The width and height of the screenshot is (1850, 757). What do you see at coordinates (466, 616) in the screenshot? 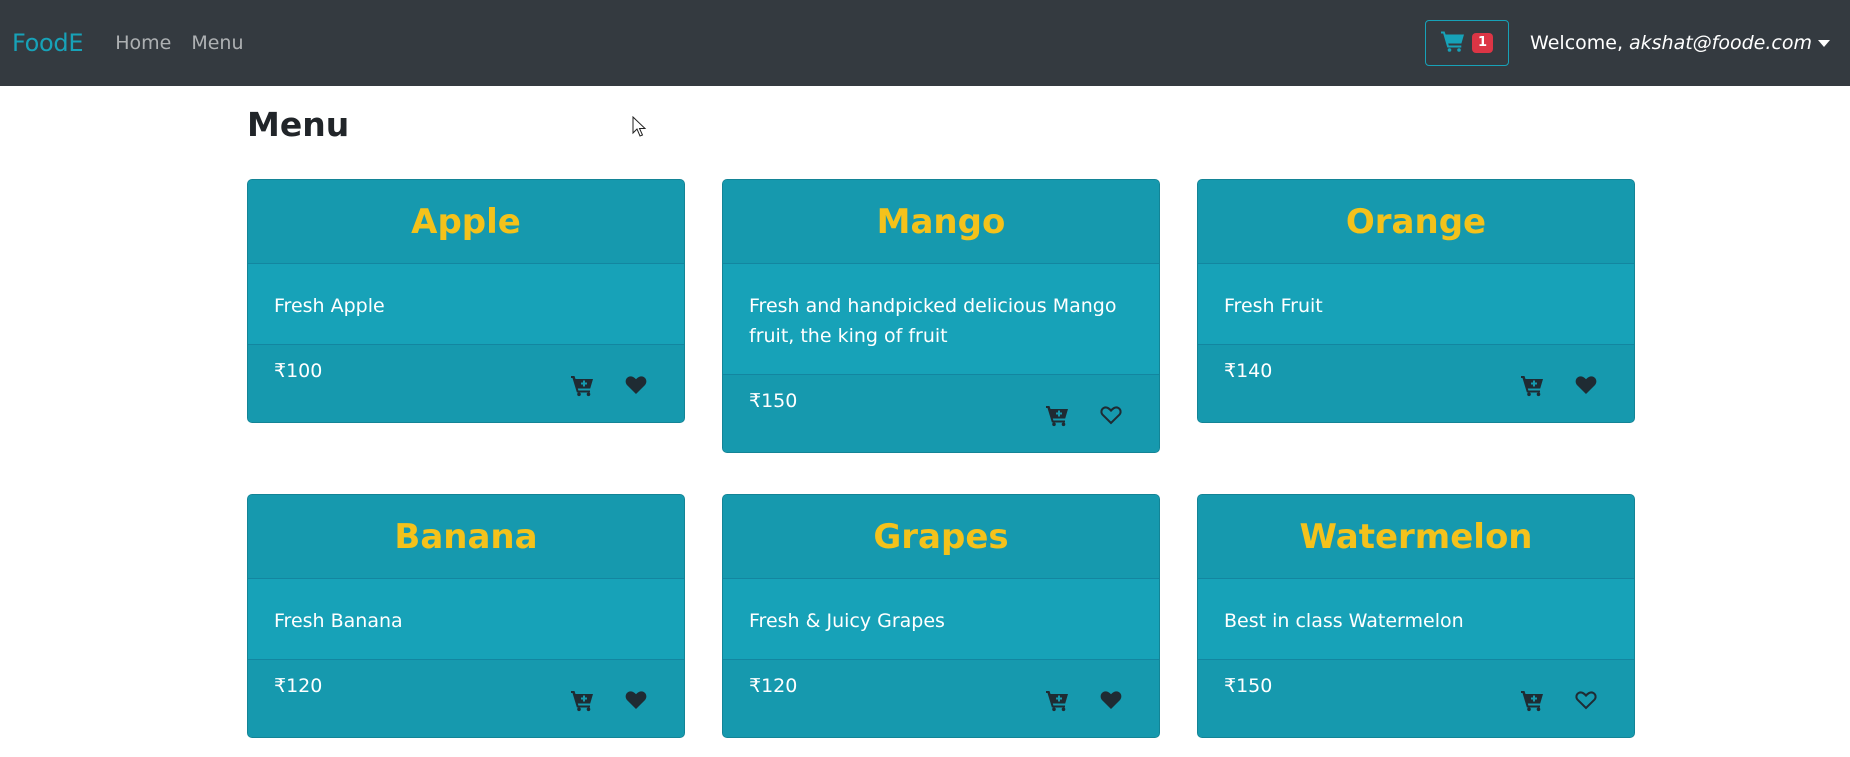
I see `product-card: Banana Fresh Banana ₹120` at bounding box center [466, 616].